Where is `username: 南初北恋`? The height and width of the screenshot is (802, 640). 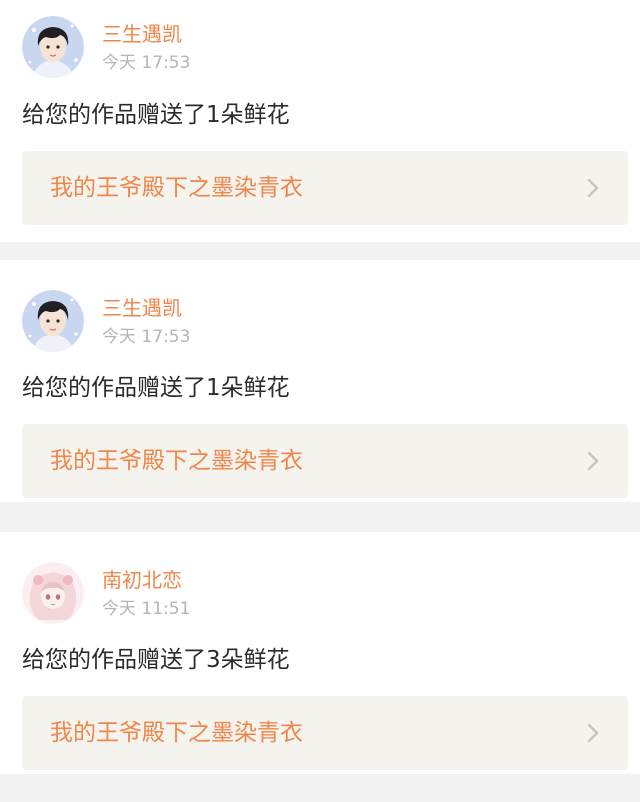
username: 南初北恋 is located at coordinates (142, 580).